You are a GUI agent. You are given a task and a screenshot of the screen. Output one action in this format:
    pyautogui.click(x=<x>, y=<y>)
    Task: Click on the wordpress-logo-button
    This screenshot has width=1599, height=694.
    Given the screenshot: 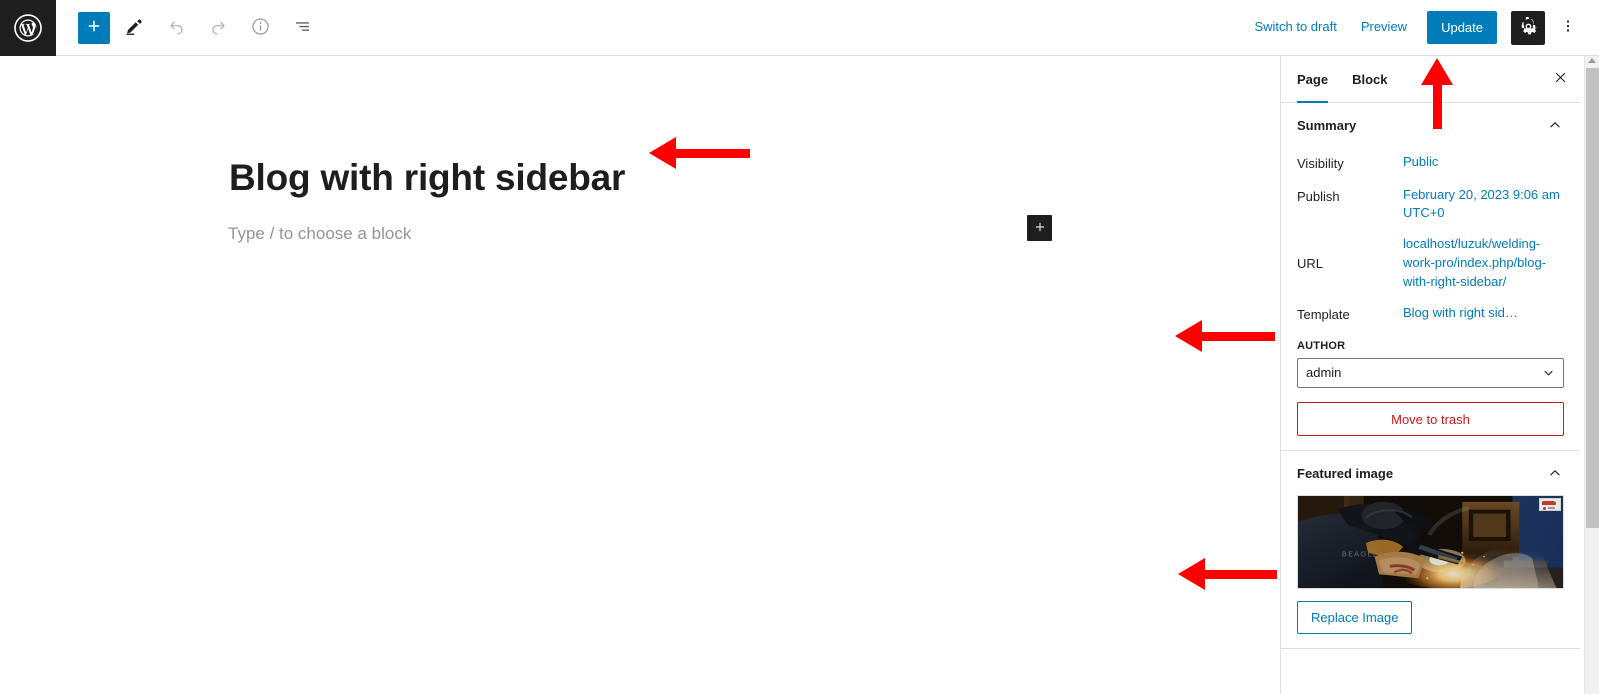 What is the action you would take?
    pyautogui.click(x=28, y=28)
    